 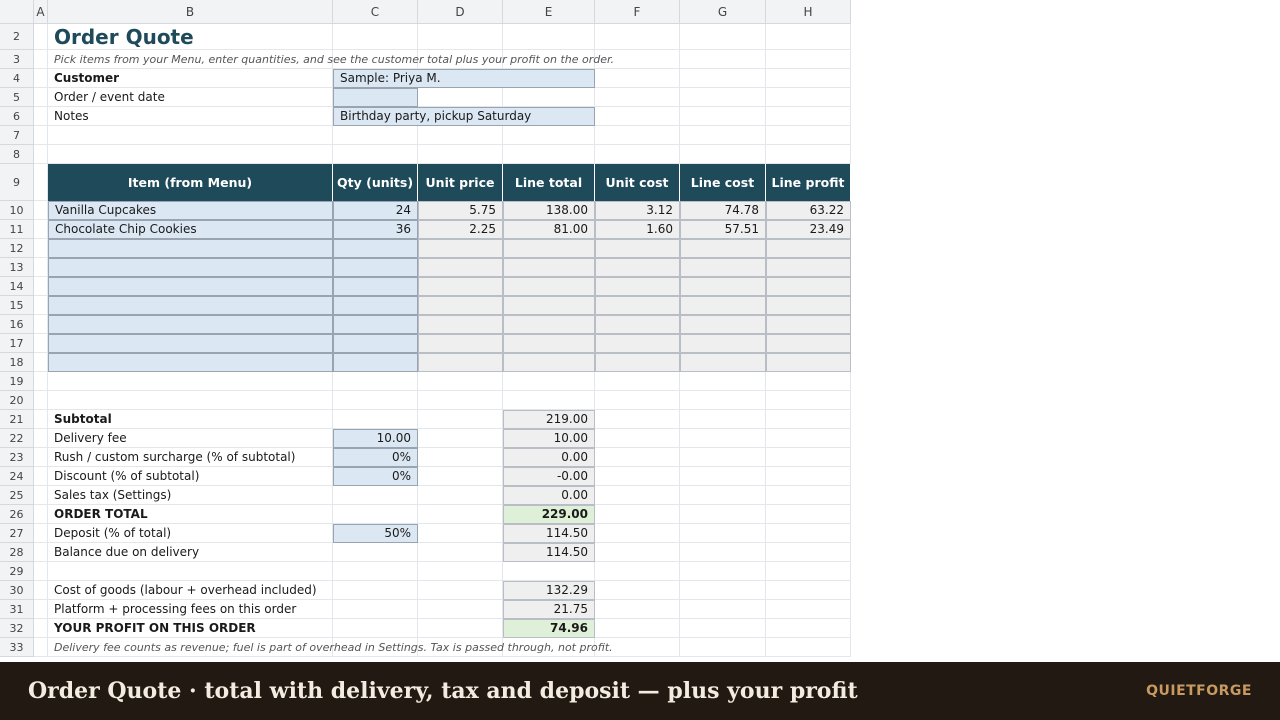 What do you see at coordinates (637, 12) in the screenshot?
I see `column-header-f: F` at bounding box center [637, 12].